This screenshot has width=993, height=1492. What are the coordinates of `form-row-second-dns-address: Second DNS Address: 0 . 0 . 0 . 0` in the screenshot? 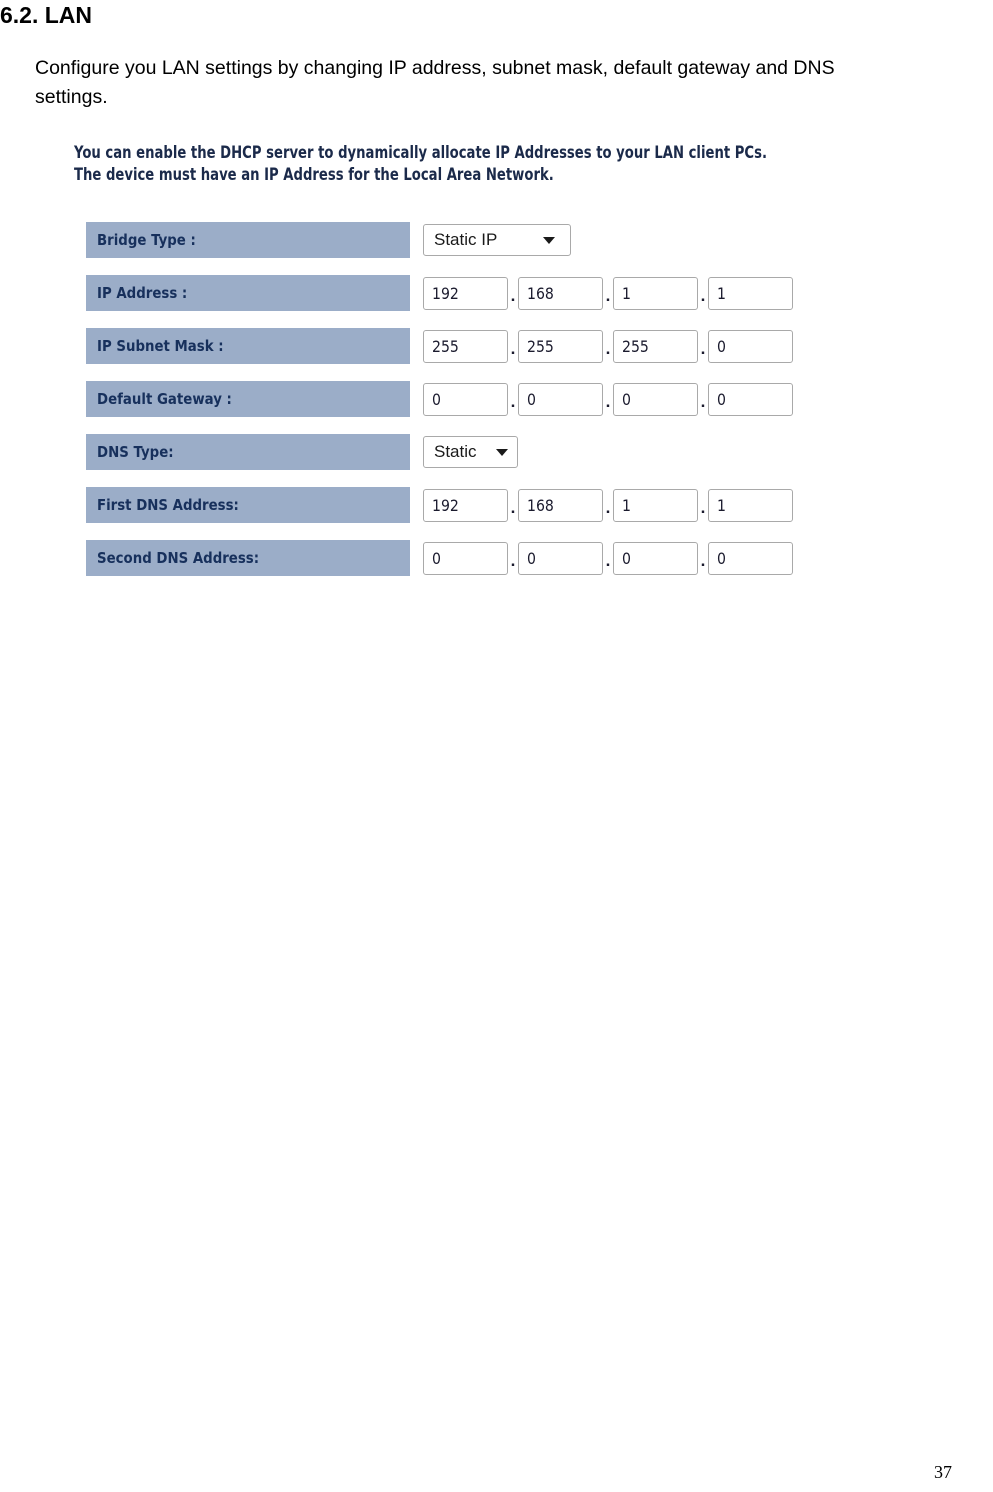 It's located at (466, 558).